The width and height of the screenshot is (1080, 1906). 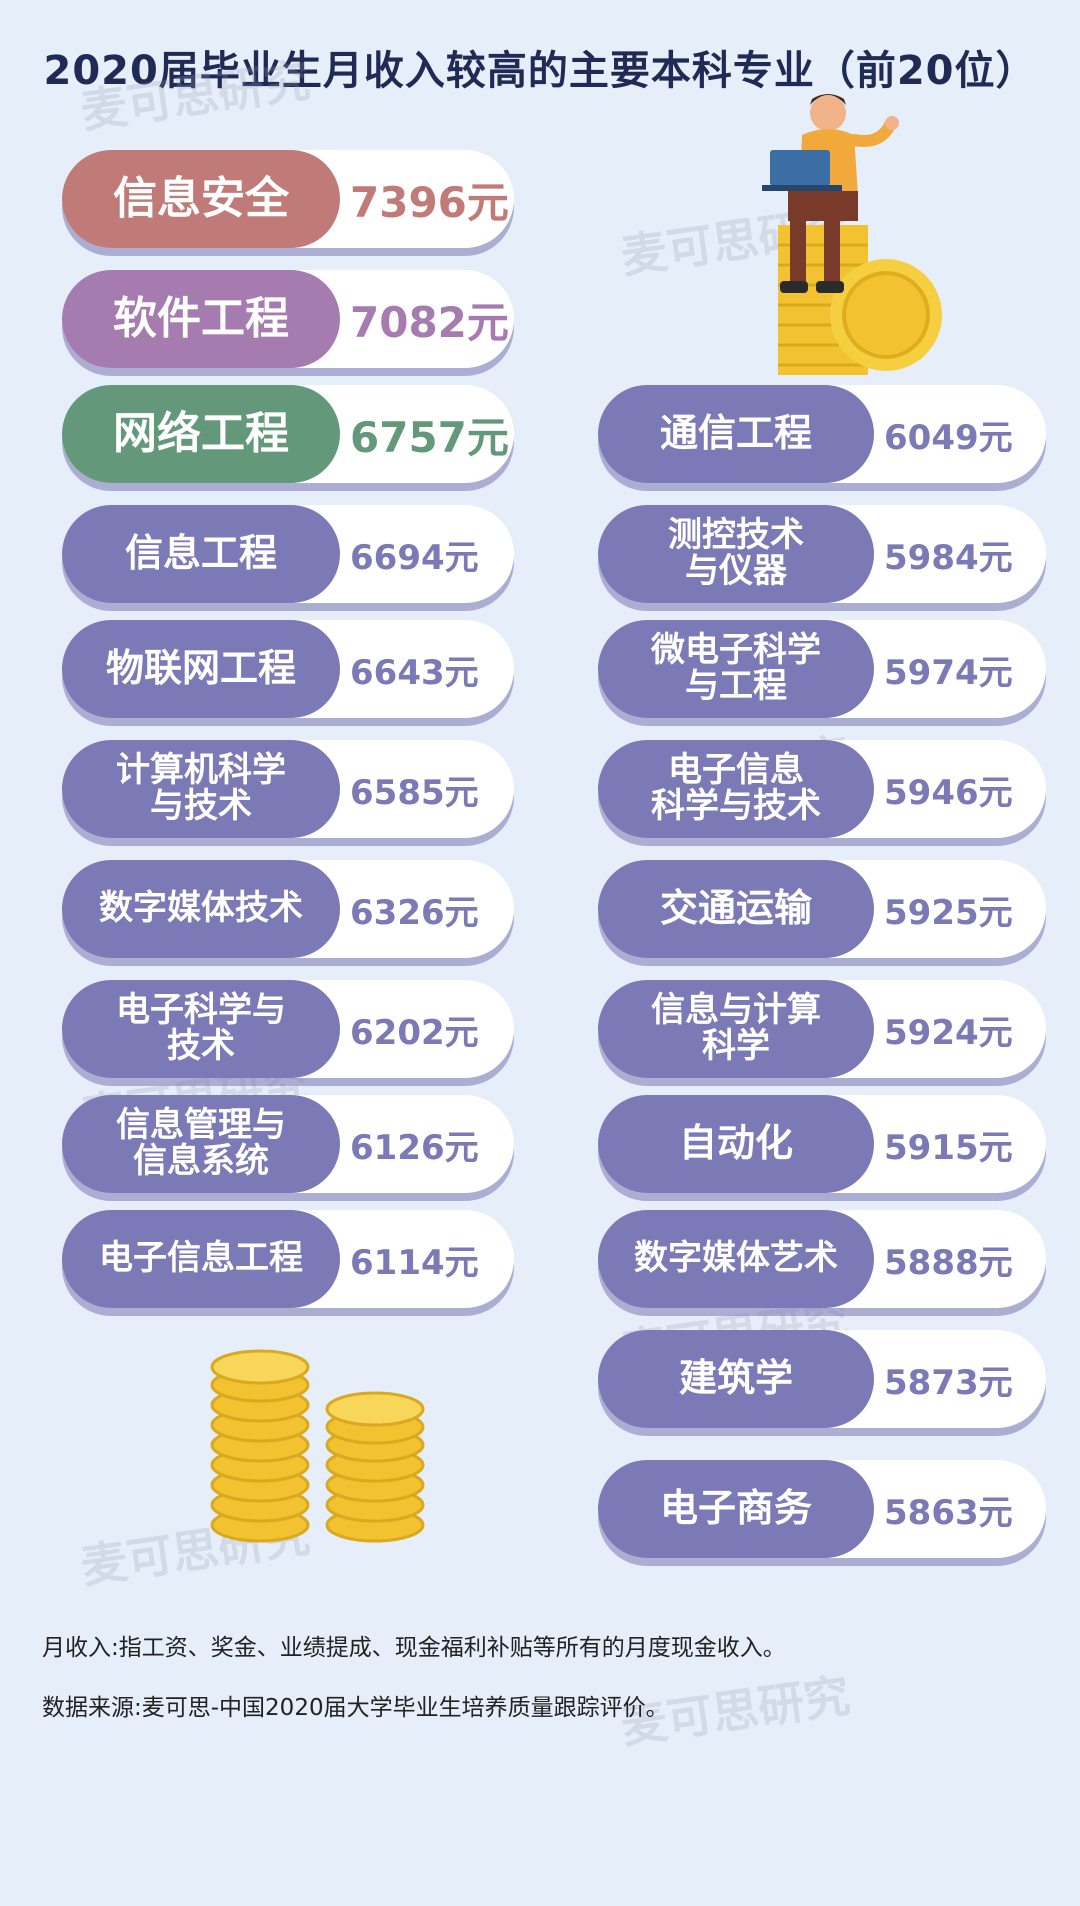 What do you see at coordinates (414, 557) in the screenshot?
I see `monthly-income-value: 6694元` at bounding box center [414, 557].